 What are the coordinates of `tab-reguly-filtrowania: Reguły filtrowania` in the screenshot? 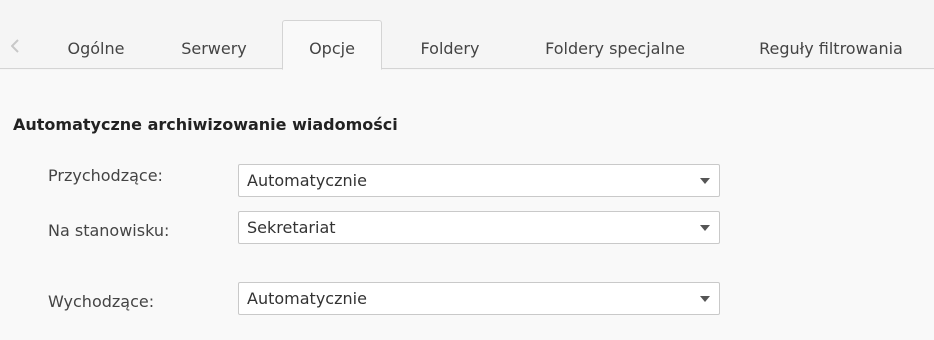 It's located at (831, 45).